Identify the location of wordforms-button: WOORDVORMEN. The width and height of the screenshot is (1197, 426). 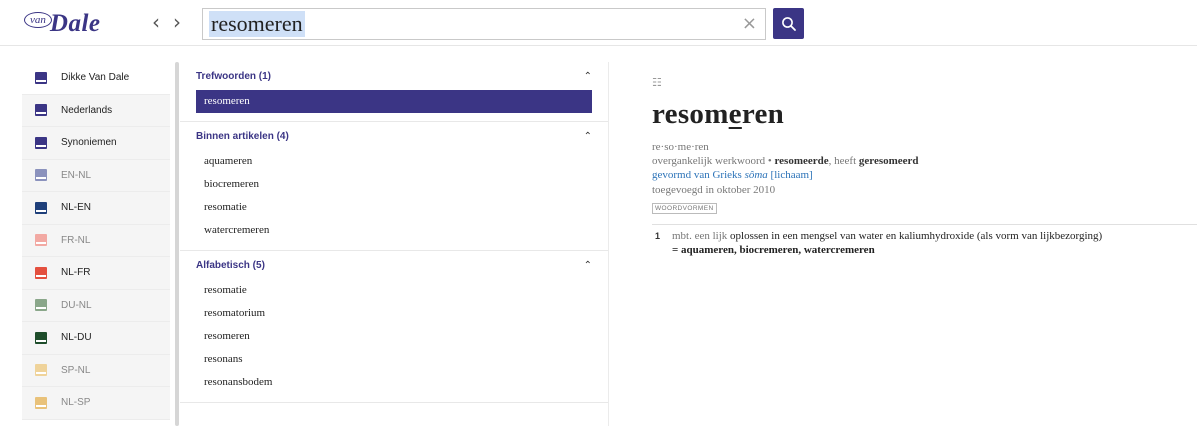
(684, 208).